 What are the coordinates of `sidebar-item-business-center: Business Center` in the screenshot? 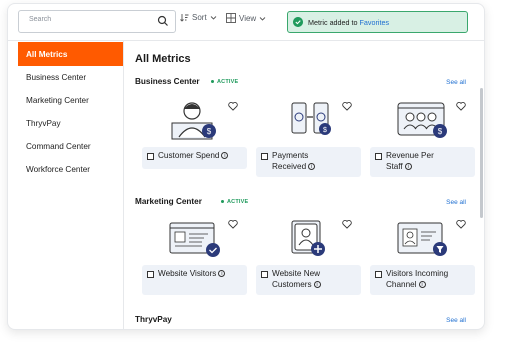 It's located at (70, 77).